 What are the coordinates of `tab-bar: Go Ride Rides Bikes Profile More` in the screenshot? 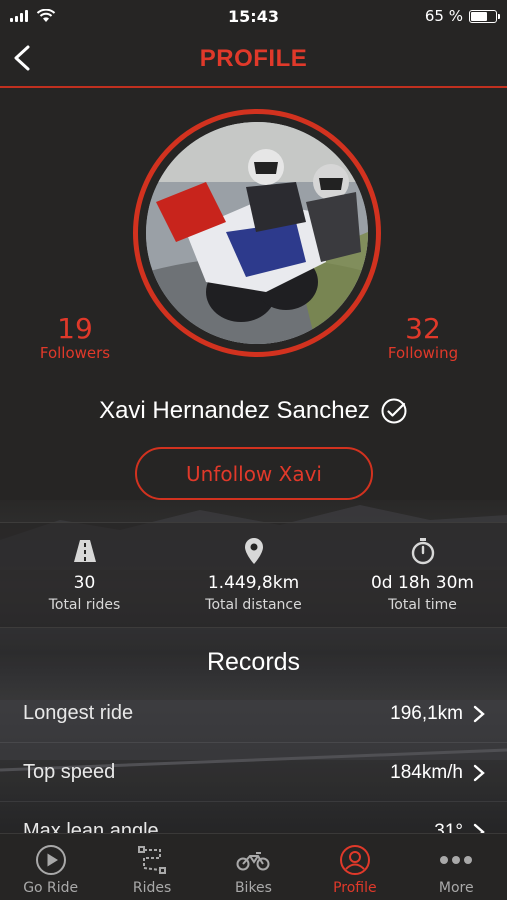 It's located at (253, 866).